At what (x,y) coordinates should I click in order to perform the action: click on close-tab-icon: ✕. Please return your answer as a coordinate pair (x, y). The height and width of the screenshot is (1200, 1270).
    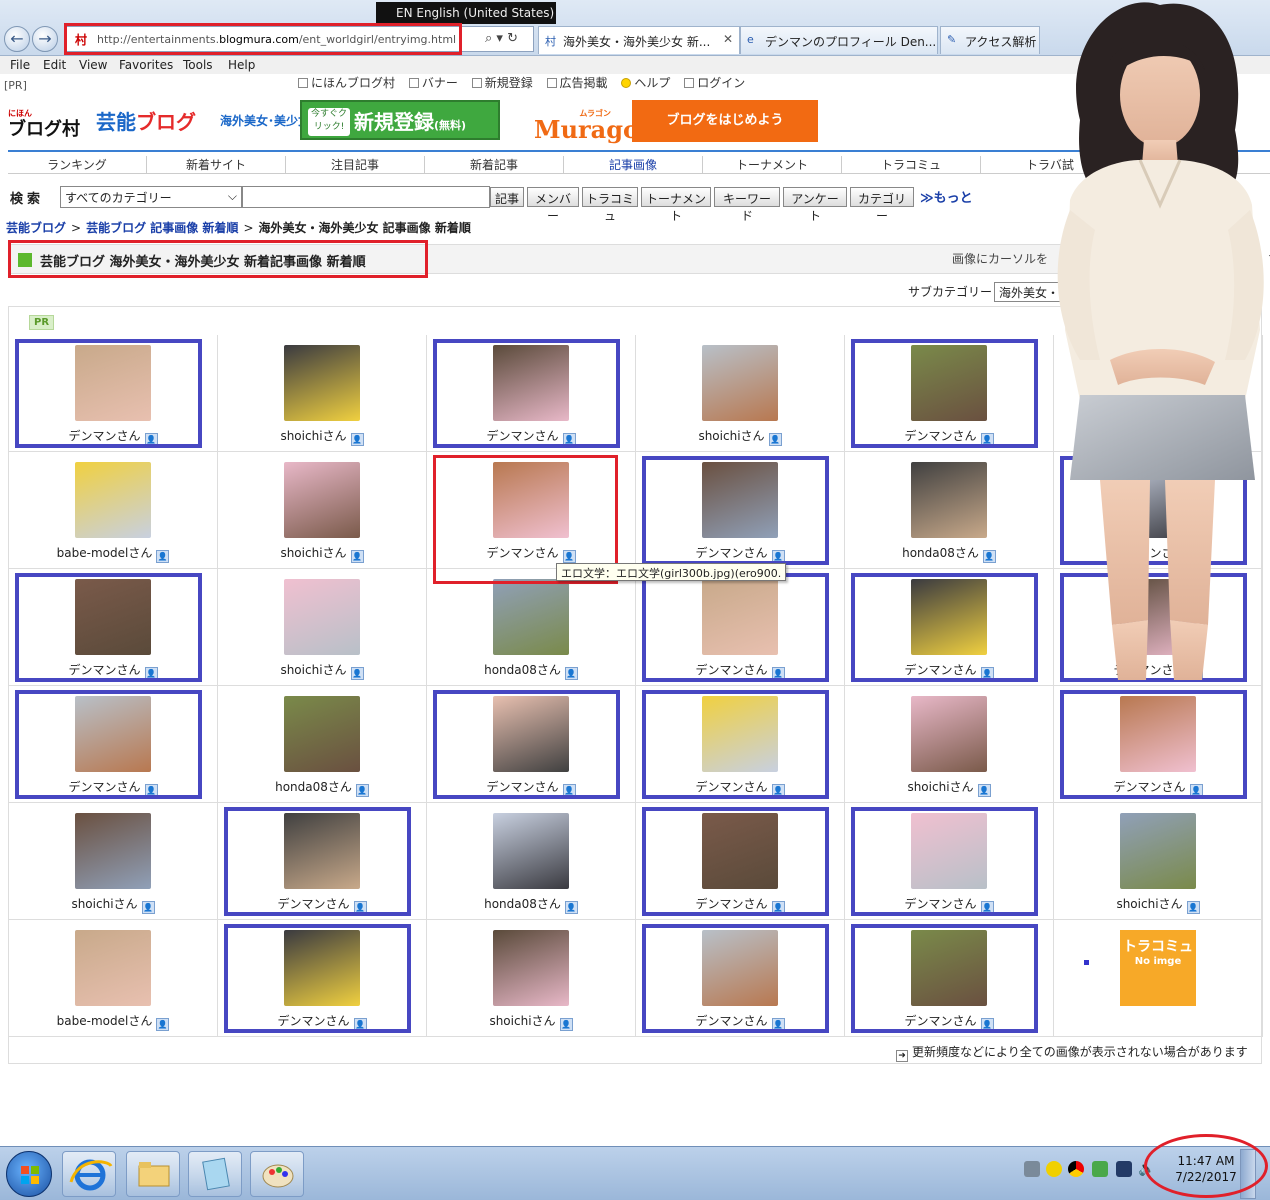
    Looking at the image, I should click on (728, 39).